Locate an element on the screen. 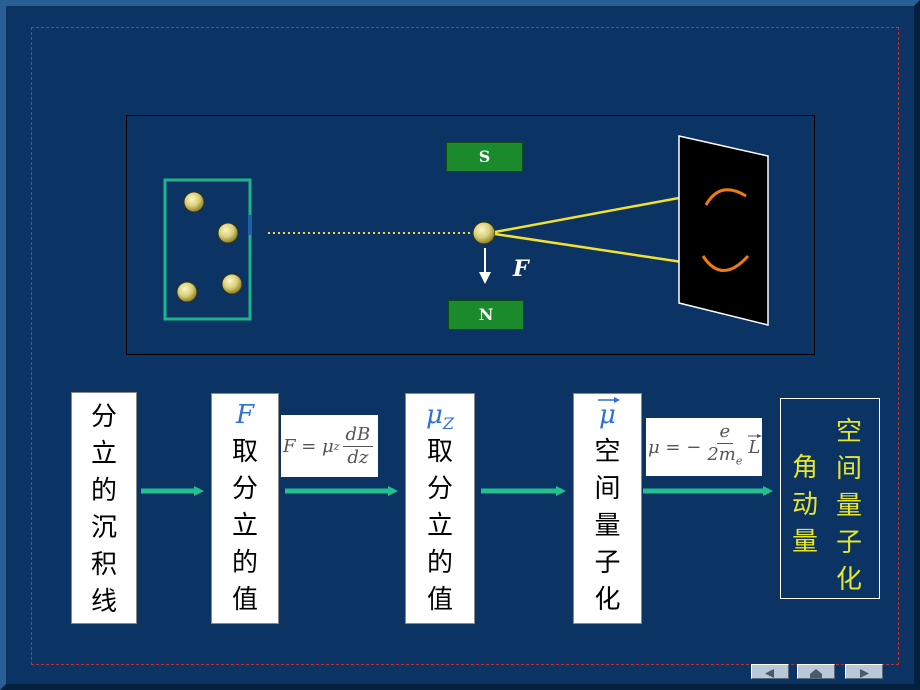 Image resolution: width=920 pixels, height=690 pixels. force-label: F is located at coordinates (521, 269).